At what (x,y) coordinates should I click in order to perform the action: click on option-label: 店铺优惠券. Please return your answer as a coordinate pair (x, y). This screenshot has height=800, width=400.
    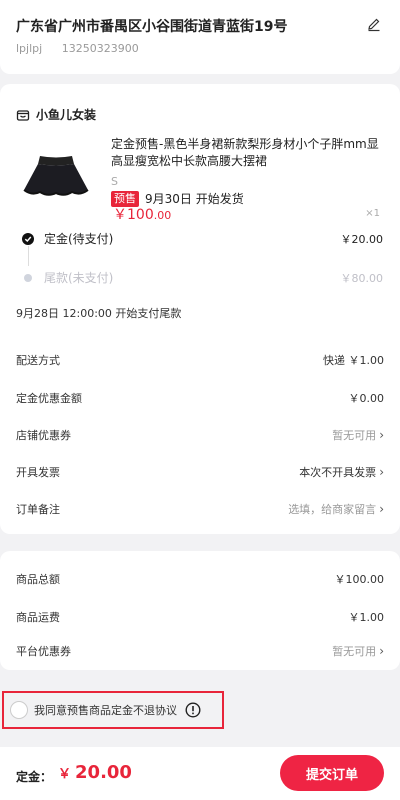
    Looking at the image, I should click on (43, 435).